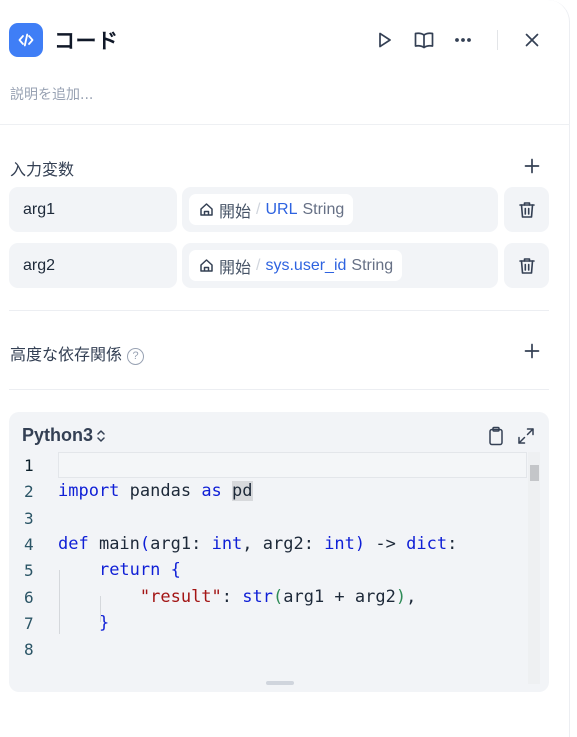 The height and width of the screenshot is (737, 577). What do you see at coordinates (101, 435) in the screenshot?
I see `chevron-up-down-icon` at bounding box center [101, 435].